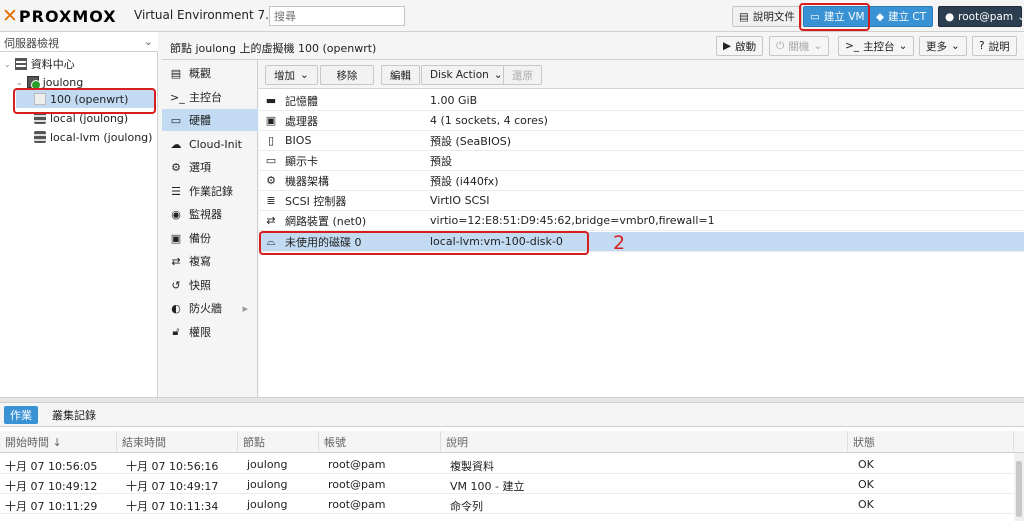 The height and width of the screenshot is (521, 1024). Describe the element at coordinates (641, 181) in the screenshot. I see `hardware-row-machine: ⚙ 機器架構 預設 (i440fx)` at that location.